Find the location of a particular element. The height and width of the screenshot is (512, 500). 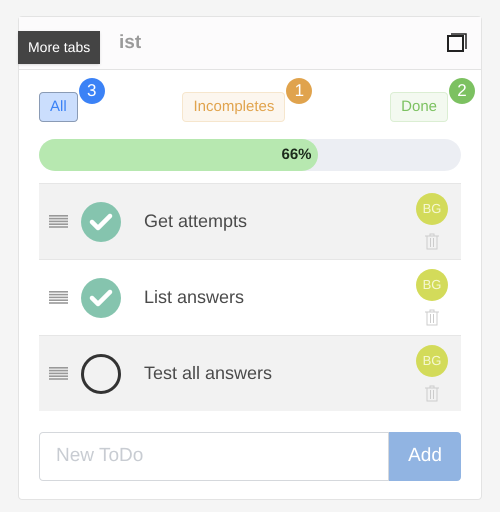

progress-reading: 66% is located at coordinates (296, 154).